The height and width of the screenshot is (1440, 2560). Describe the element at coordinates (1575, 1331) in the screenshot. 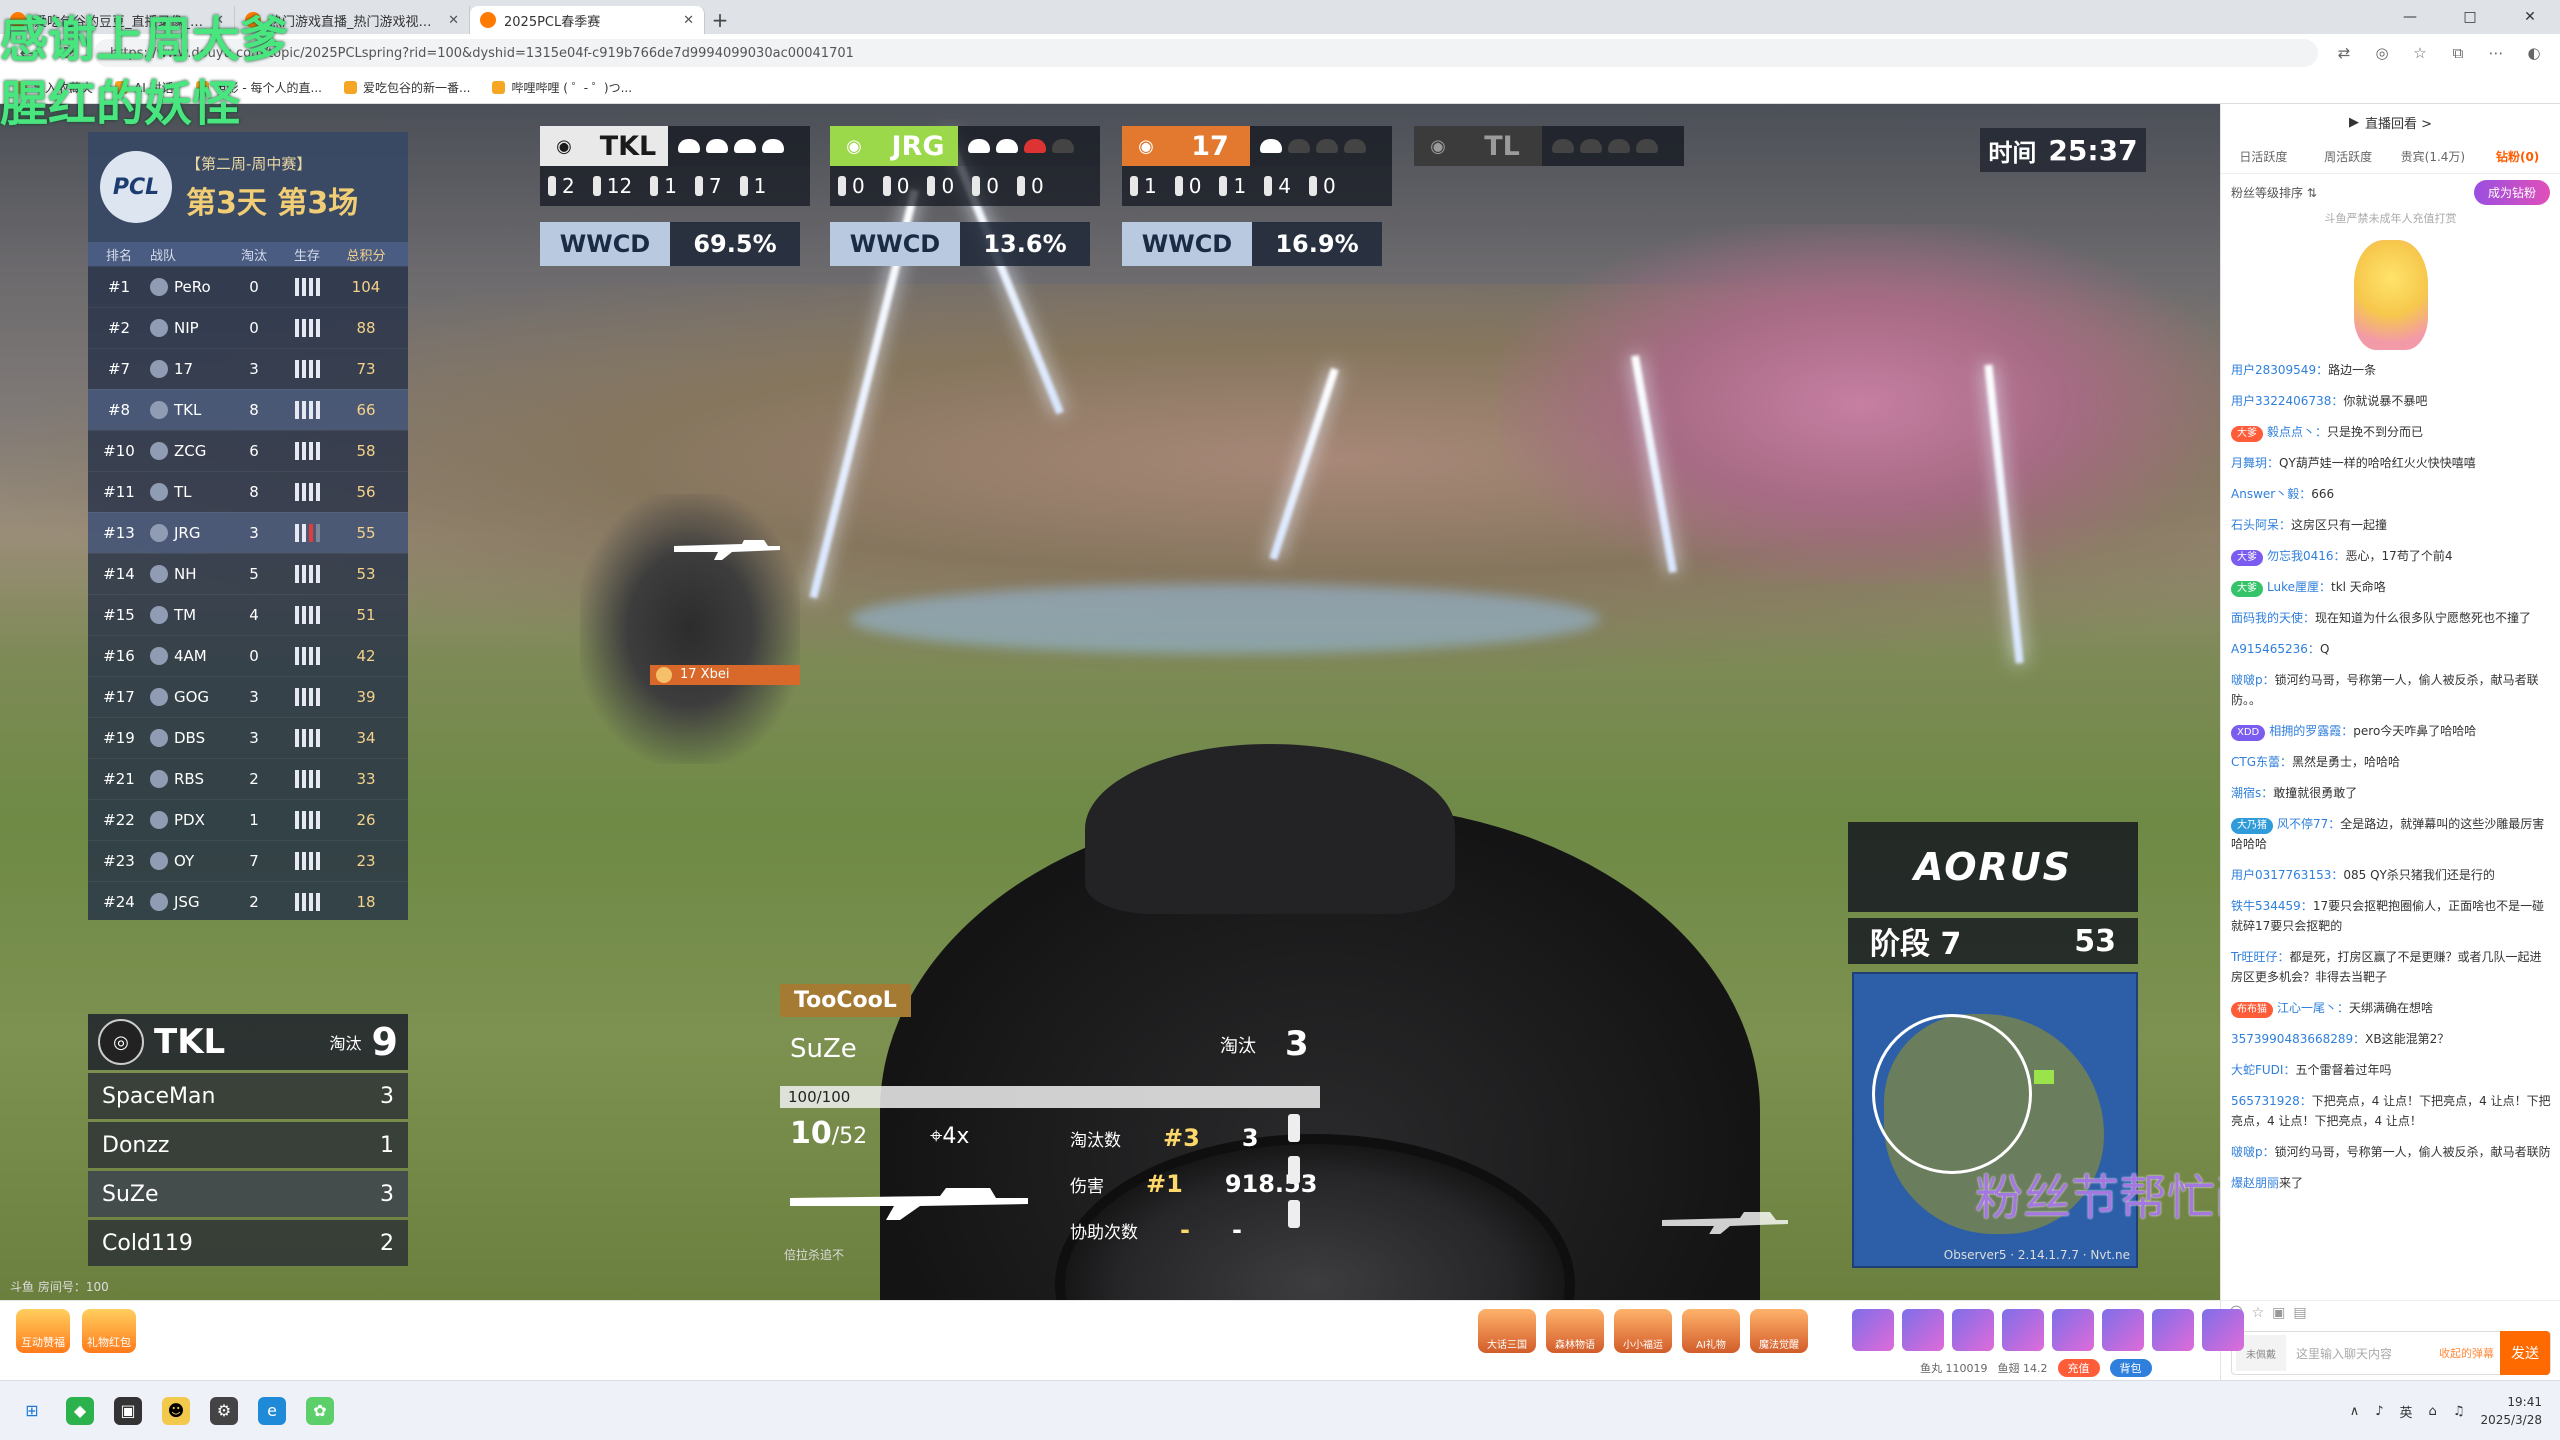

I see `game-button: 森林物语` at that location.